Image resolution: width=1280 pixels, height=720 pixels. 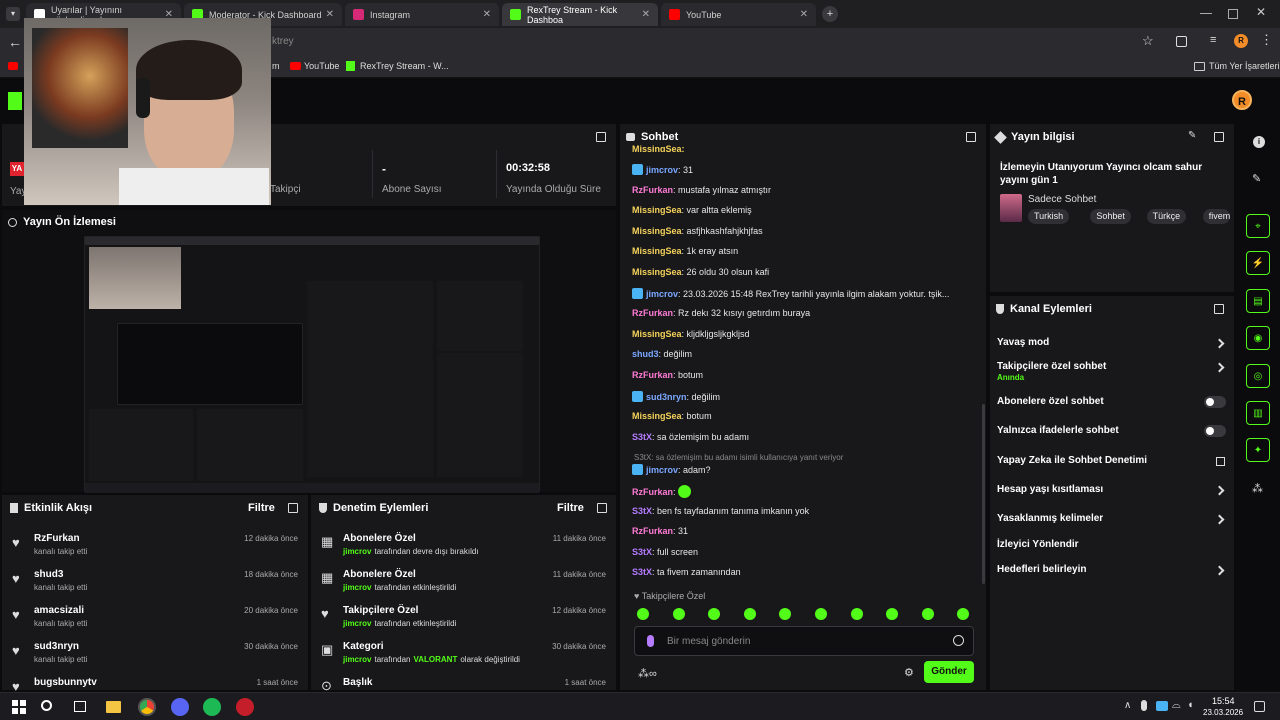 I want to click on list-item: ♥ sud3nryn kanalı takip etti 30 dakika önce, so click(x=155, y=656).